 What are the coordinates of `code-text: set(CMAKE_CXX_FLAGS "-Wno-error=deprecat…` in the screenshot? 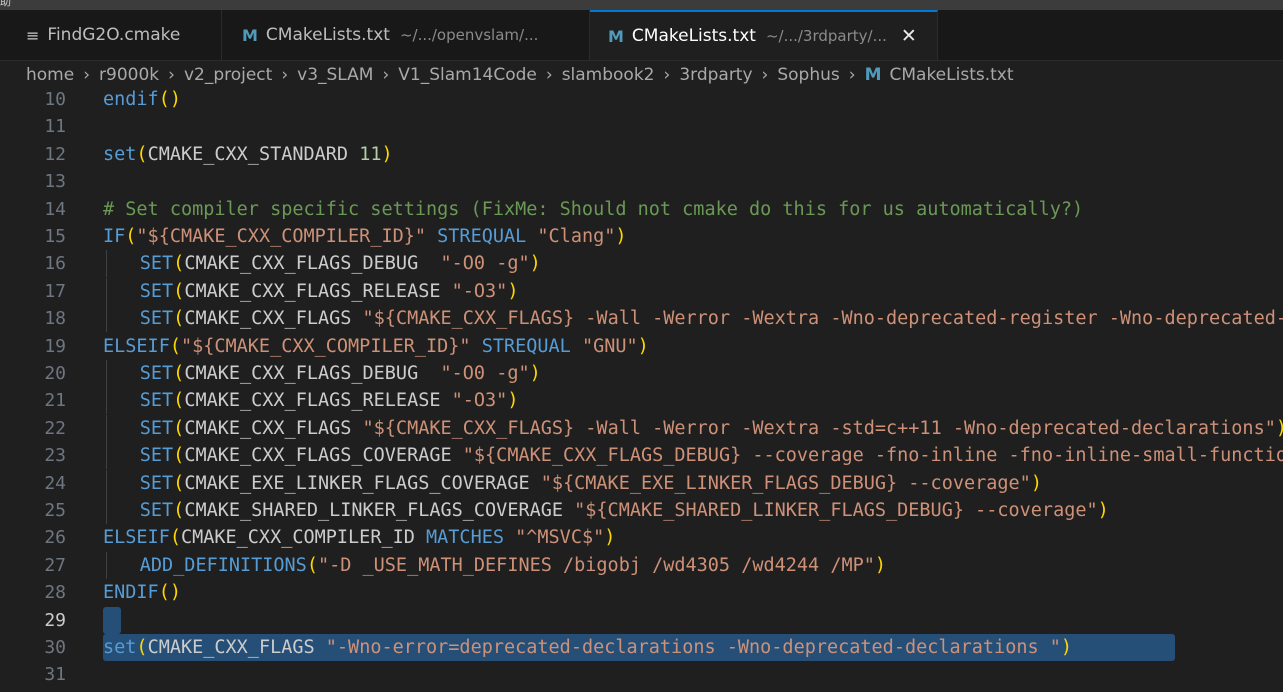 It's located at (587, 647).